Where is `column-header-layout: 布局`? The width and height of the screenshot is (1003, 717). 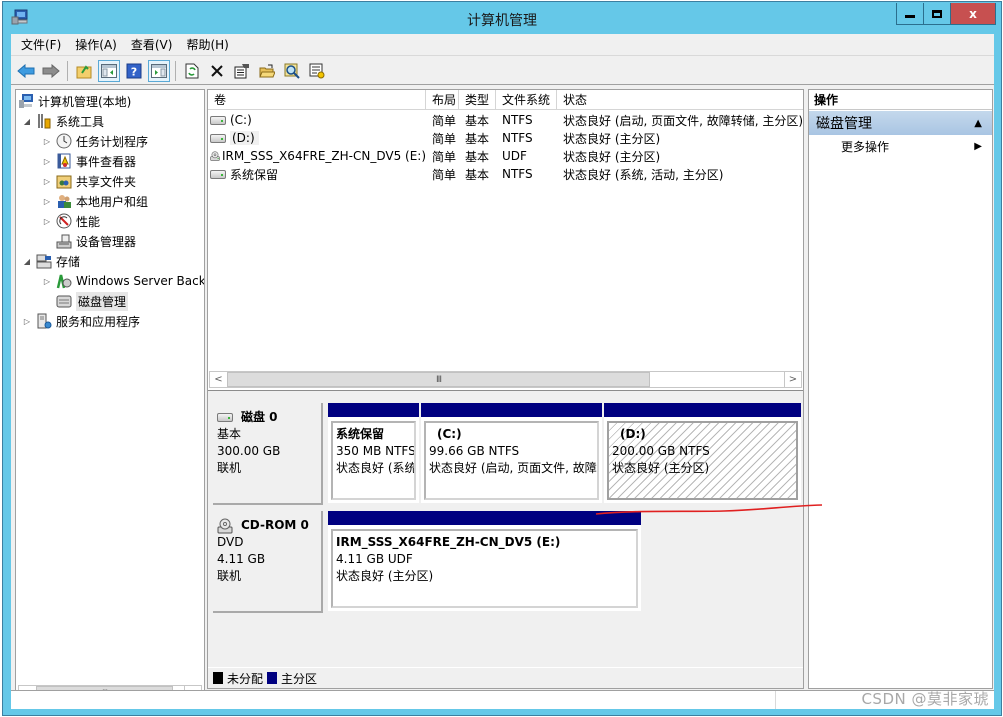 column-header-layout: 布局 is located at coordinates (442, 100).